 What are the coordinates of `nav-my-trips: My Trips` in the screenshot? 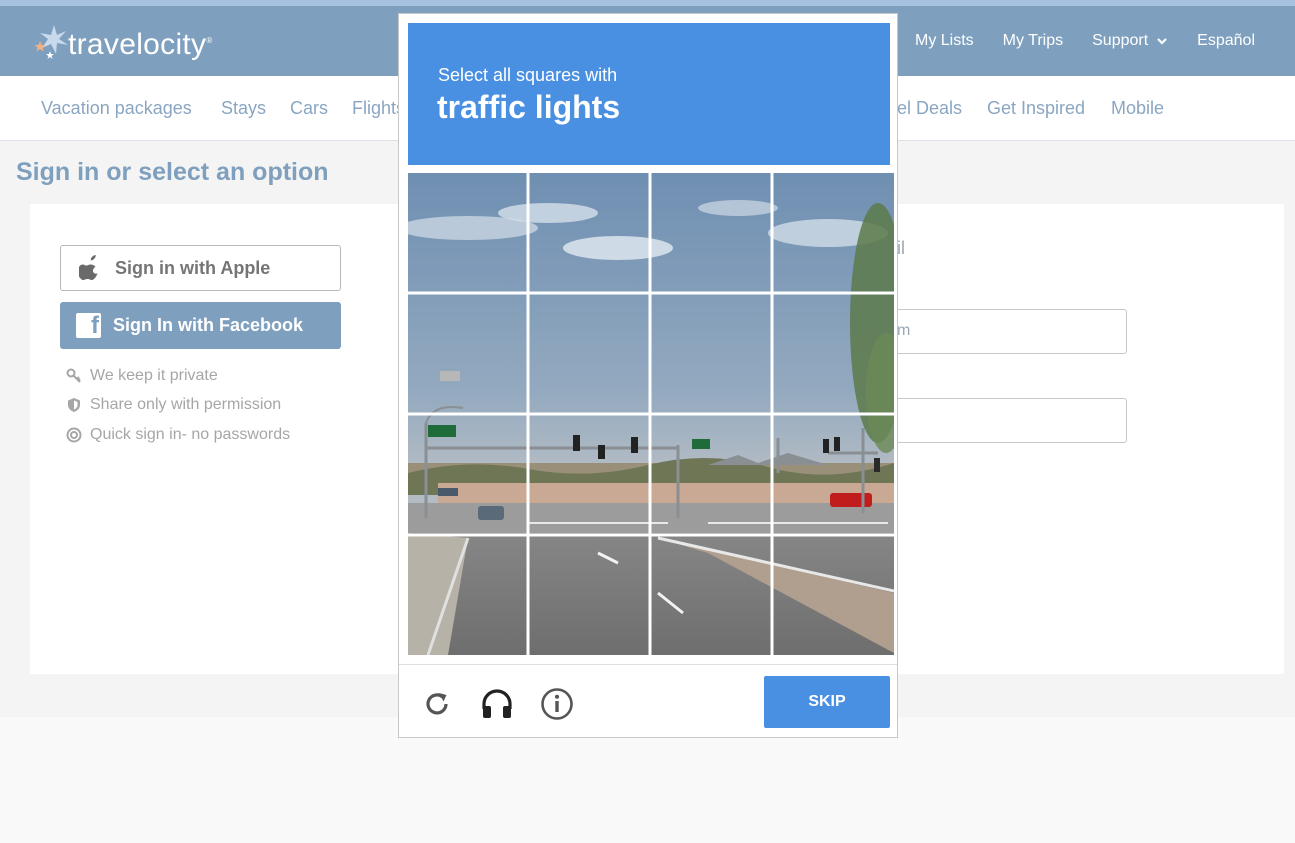 It's located at (1033, 41).